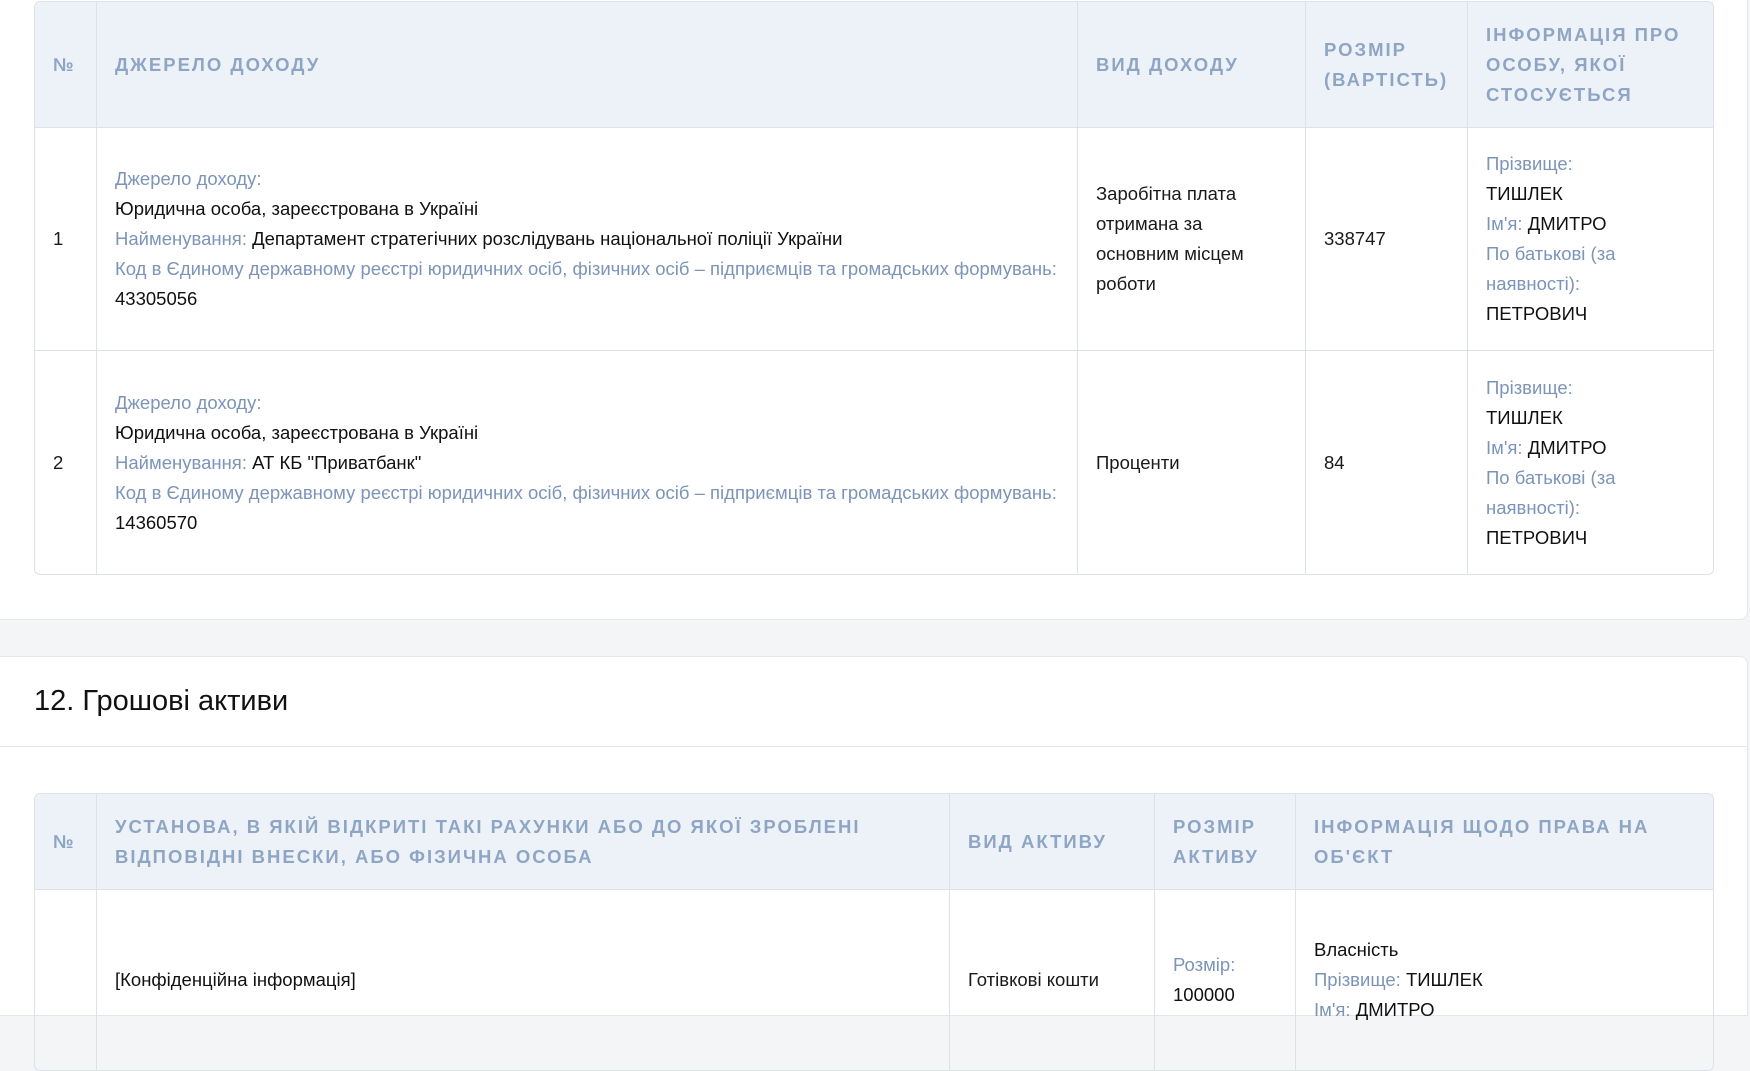 Image resolution: width=1750 pixels, height=1071 pixels. I want to click on institution-cell: [Конфіденційна інформація], so click(523, 980).